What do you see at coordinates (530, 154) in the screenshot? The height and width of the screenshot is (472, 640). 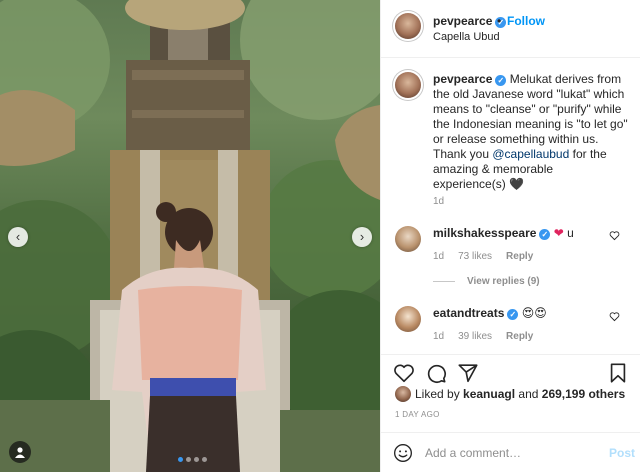 I see `caption-mention-link: @capellaubud` at bounding box center [530, 154].